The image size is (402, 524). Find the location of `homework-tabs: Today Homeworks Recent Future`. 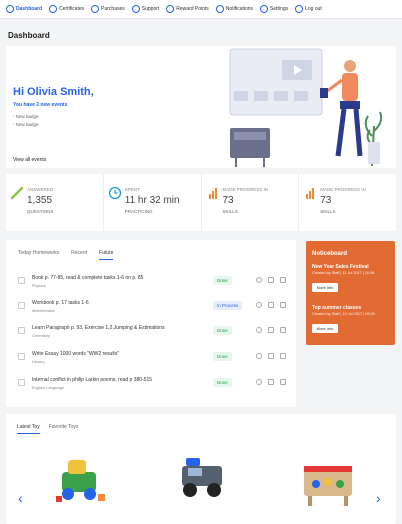

homework-tabs: Today Homeworks Recent Future is located at coordinates (71, 255).